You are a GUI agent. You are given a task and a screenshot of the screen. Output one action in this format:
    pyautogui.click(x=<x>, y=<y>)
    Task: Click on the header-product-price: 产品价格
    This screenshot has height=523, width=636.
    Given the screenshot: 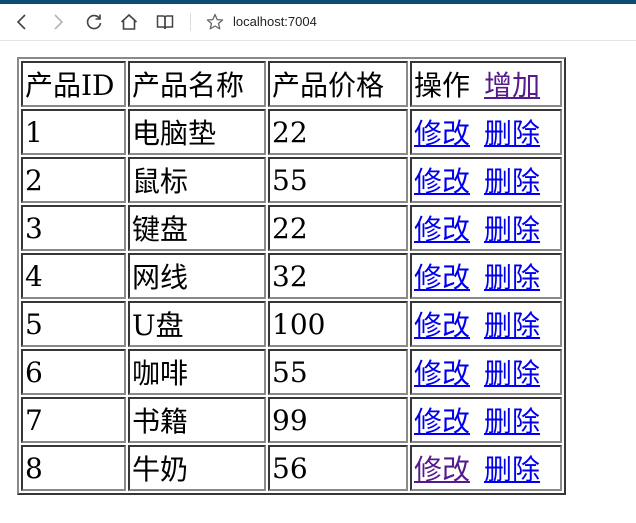 What is the action you would take?
    pyautogui.click(x=338, y=84)
    